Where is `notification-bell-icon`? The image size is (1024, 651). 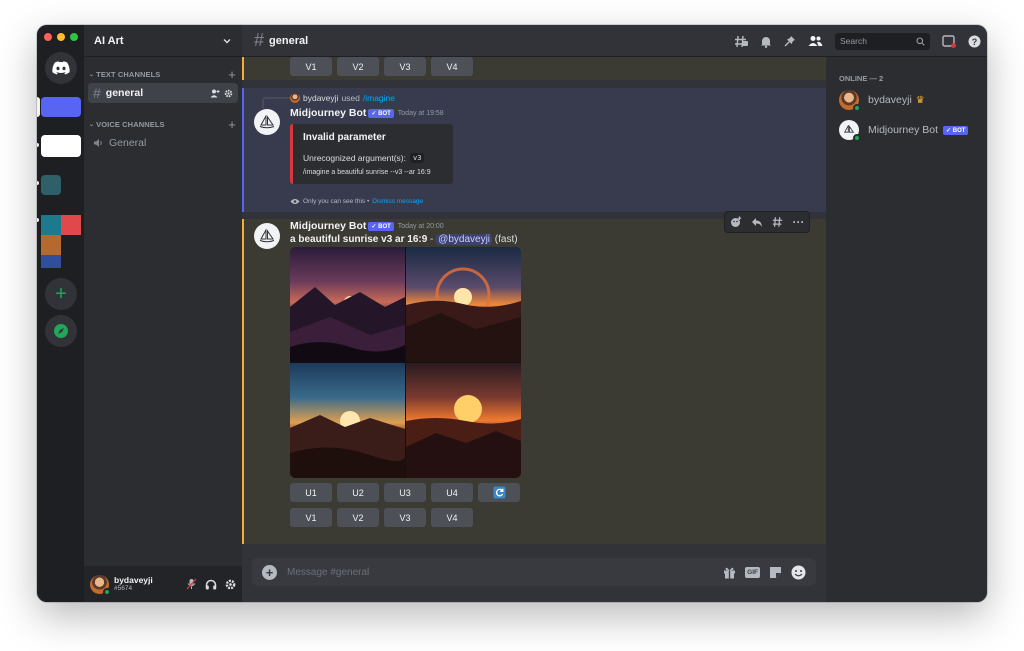 notification-bell-icon is located at coordinates (766, 41).